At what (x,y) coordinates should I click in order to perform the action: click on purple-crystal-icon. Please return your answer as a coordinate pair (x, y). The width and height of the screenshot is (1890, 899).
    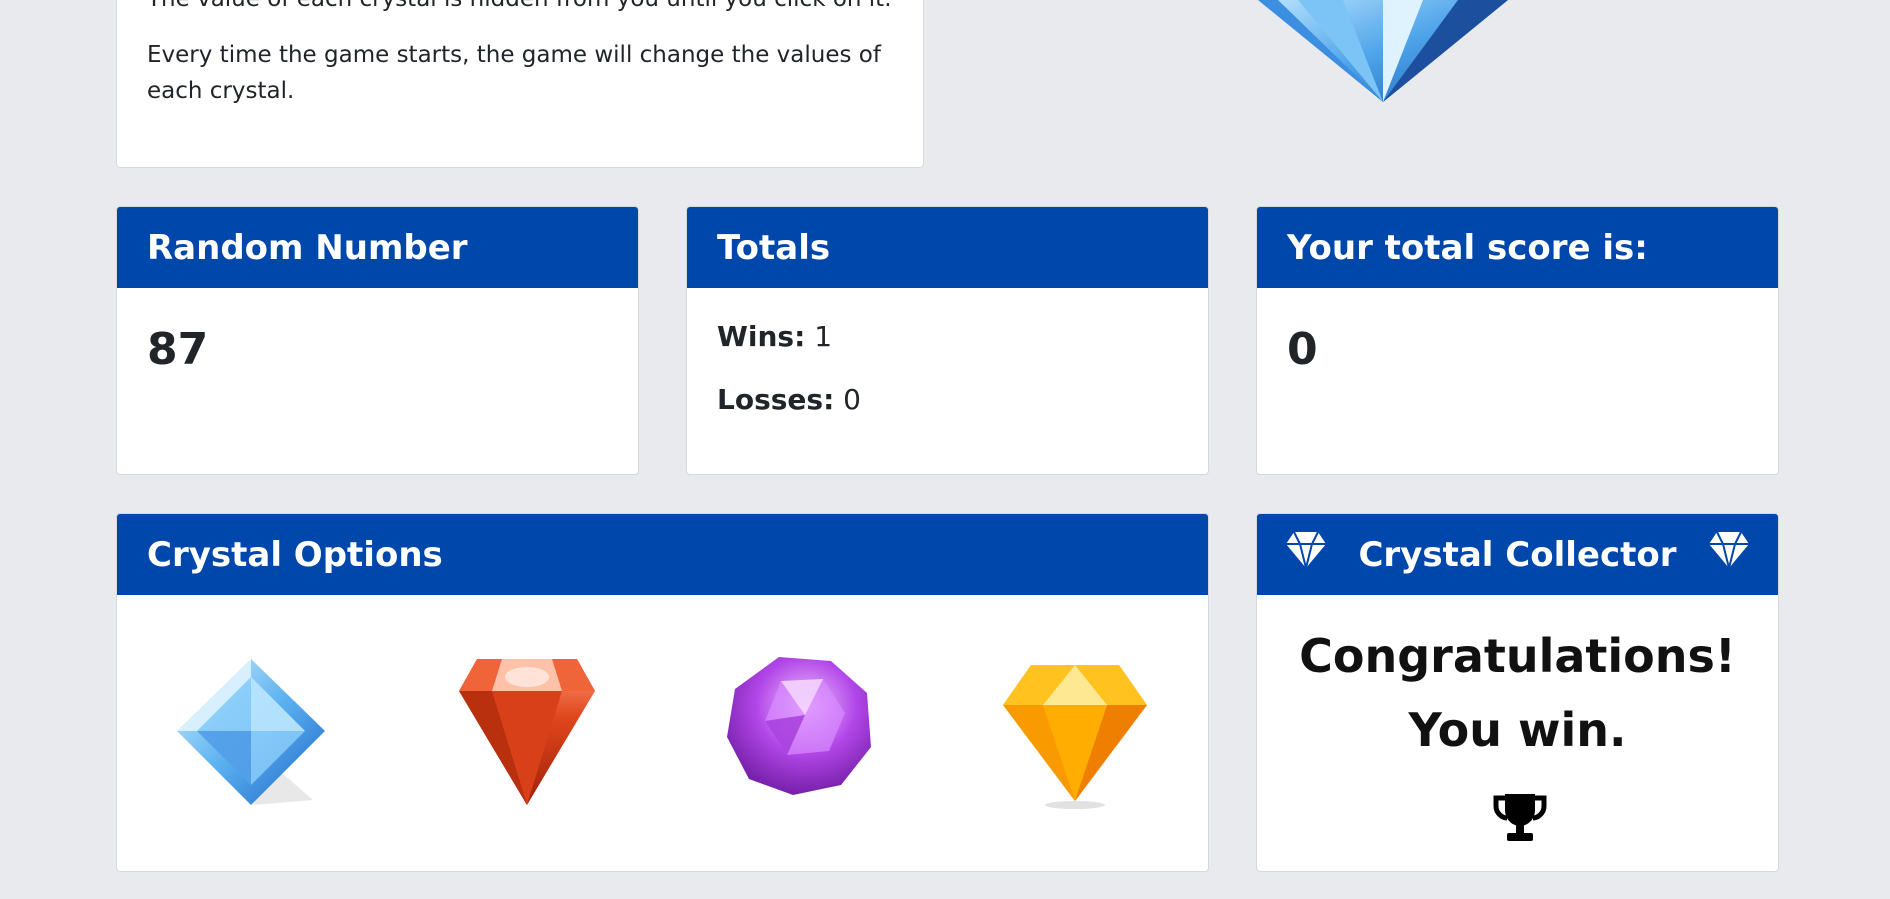
    Looking at the image, I should click on (801, 735).